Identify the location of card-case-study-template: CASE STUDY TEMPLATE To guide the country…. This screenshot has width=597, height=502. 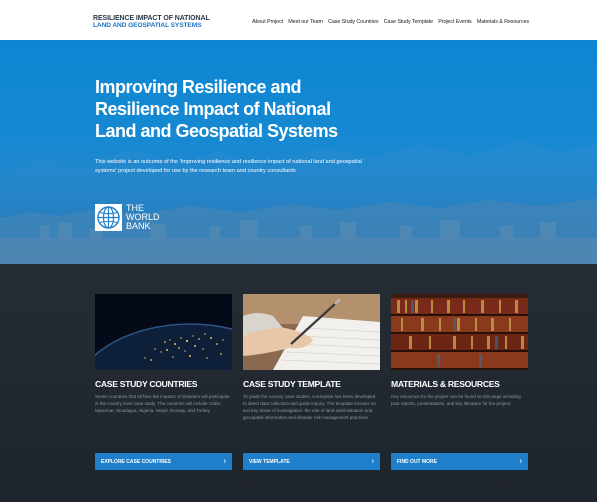
(311, 357).